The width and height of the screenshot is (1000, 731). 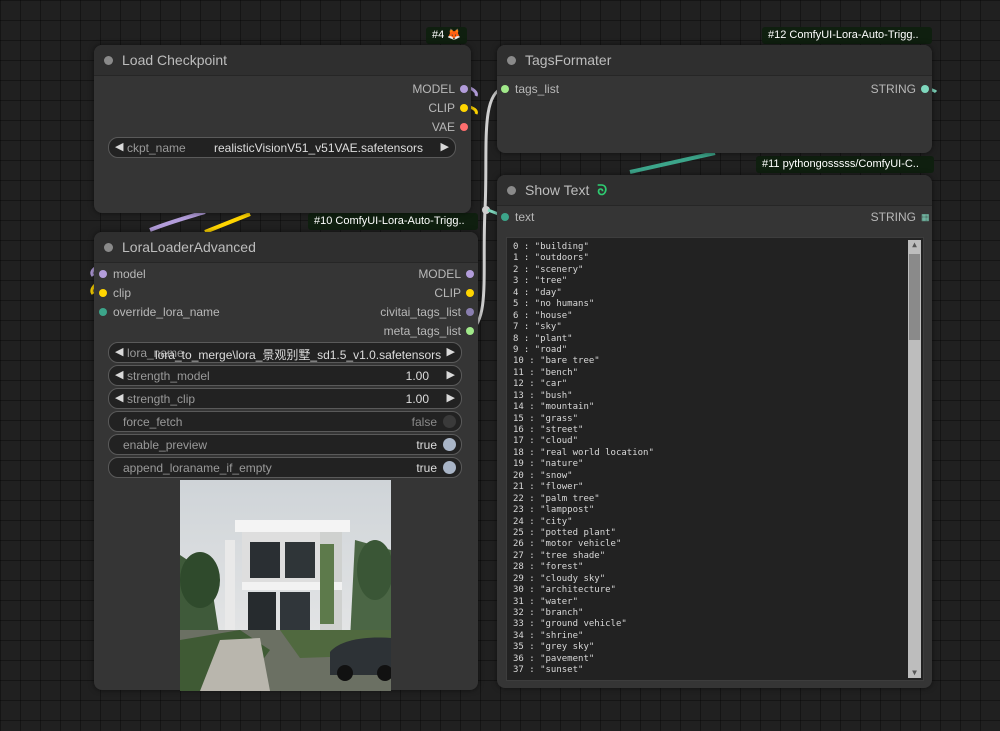 I want to click on toggle-off-icon, so click(x=449, y=421).